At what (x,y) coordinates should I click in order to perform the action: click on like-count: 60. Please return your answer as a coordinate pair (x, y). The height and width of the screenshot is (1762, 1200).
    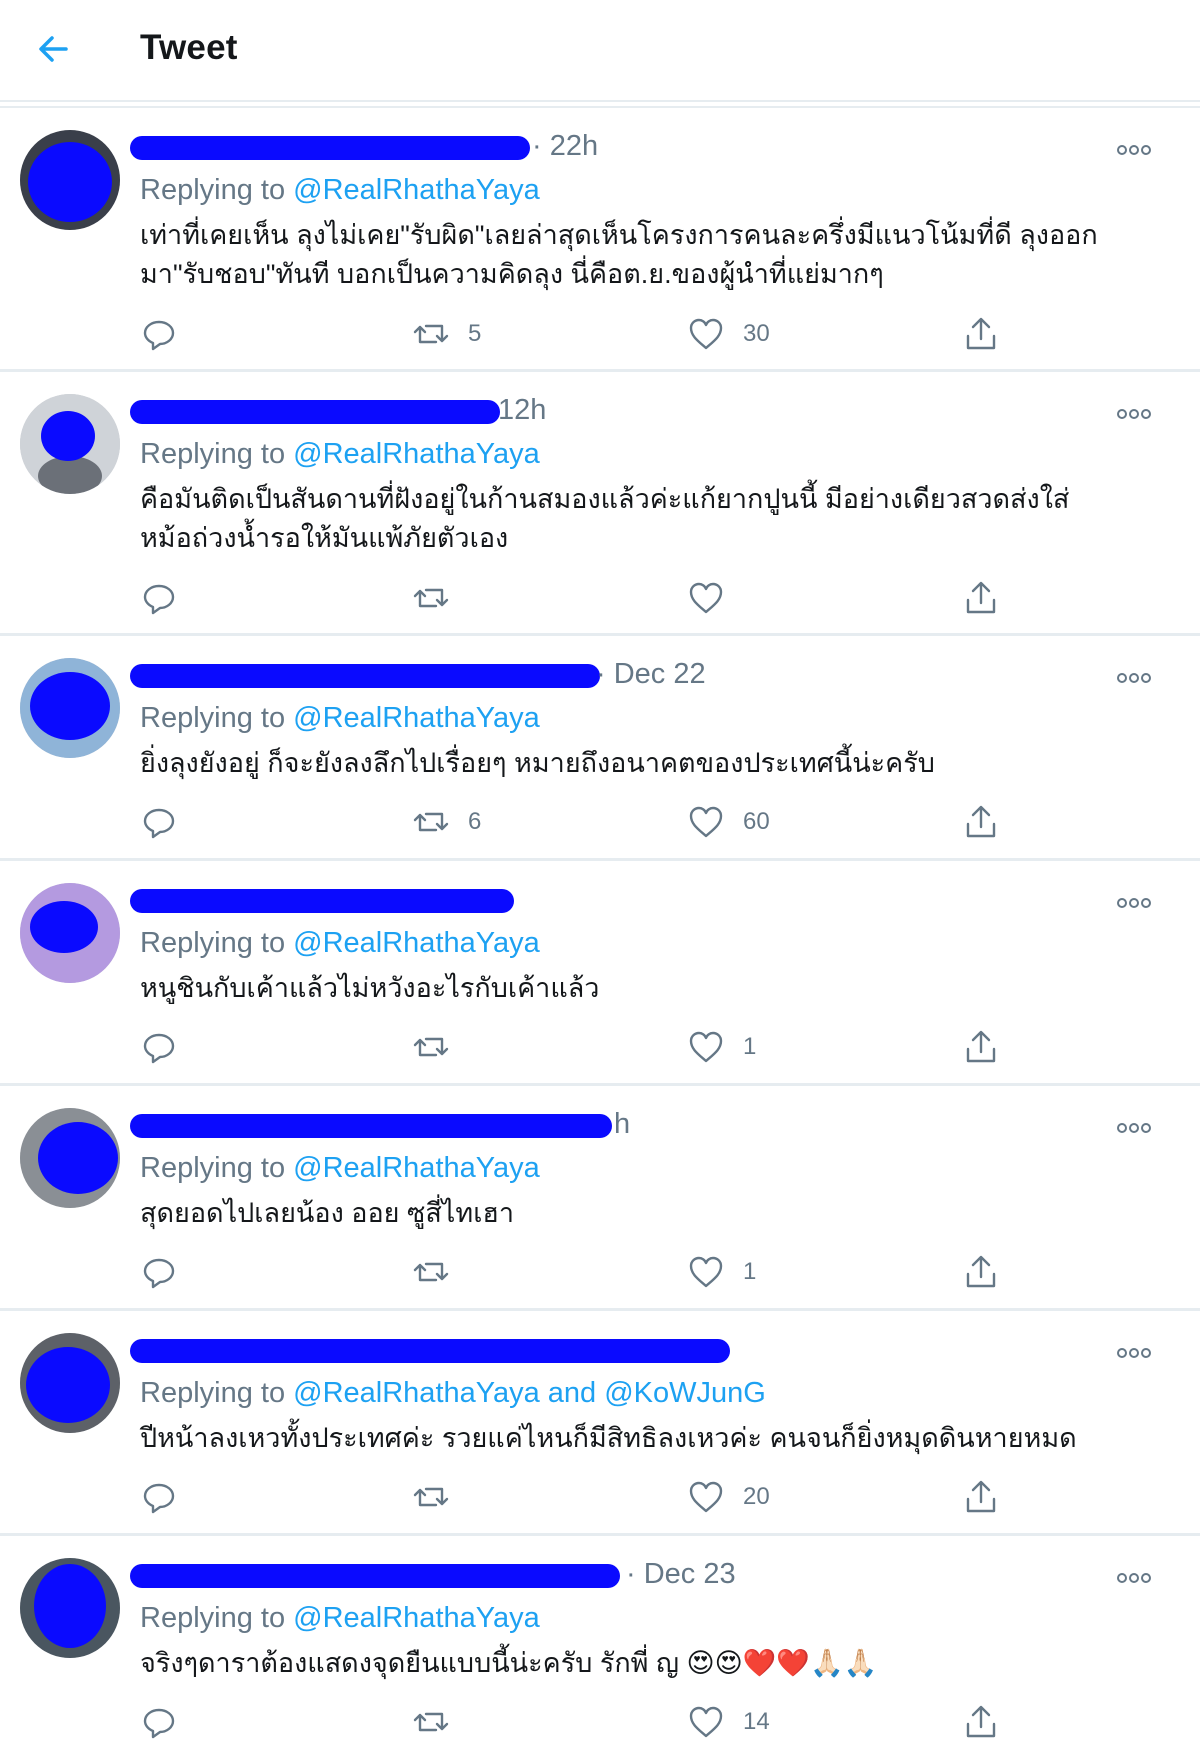
    Looking at the image, I should click on (756, 821).